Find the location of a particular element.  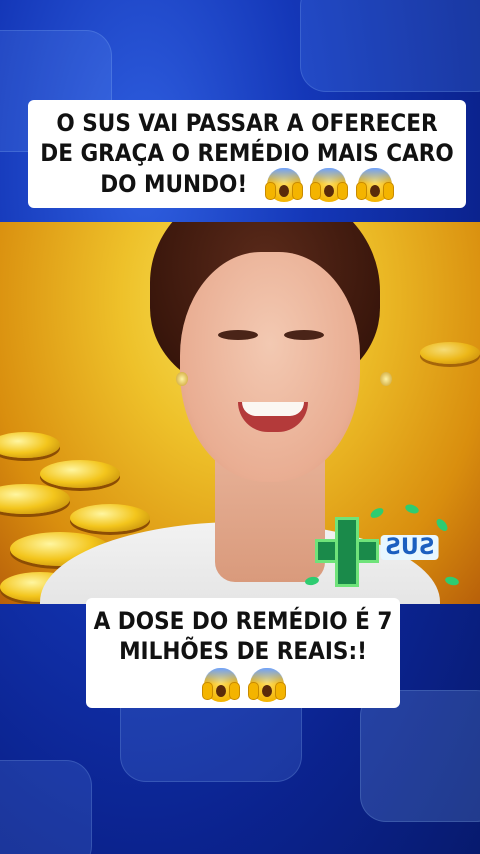

caption-line: DO MUNDO! is located at coordinates (174, 184).